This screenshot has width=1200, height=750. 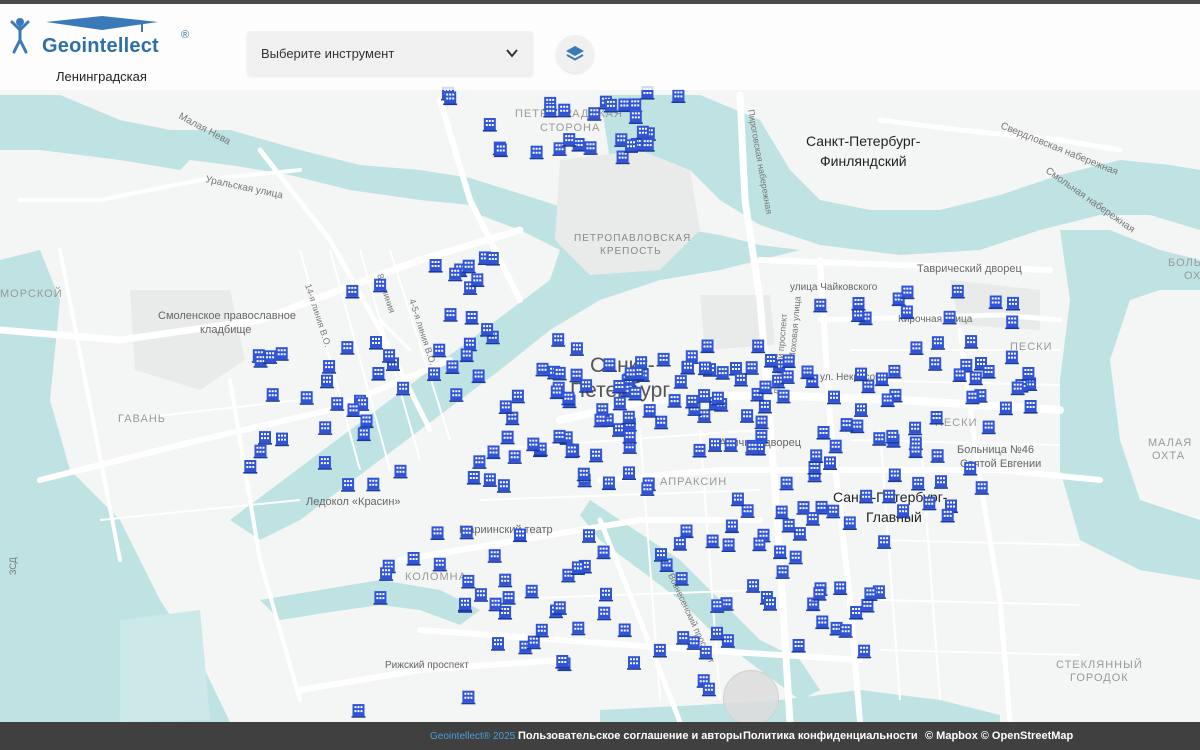 What do you see at coordinates (751, 698) in the screenshot?
I see `map-navigation-control` at bounding box center [751, 698].